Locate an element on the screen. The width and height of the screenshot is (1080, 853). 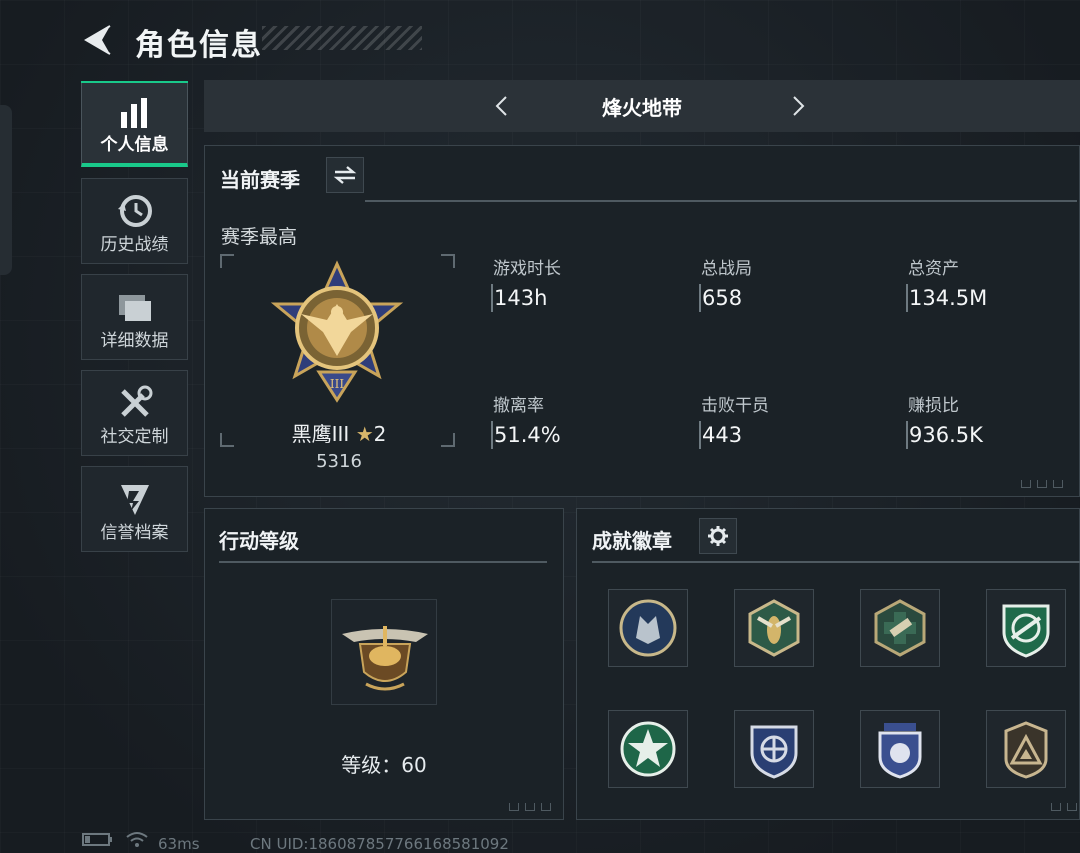
stat-value: 51.4% is located at coordinates (527, 435).